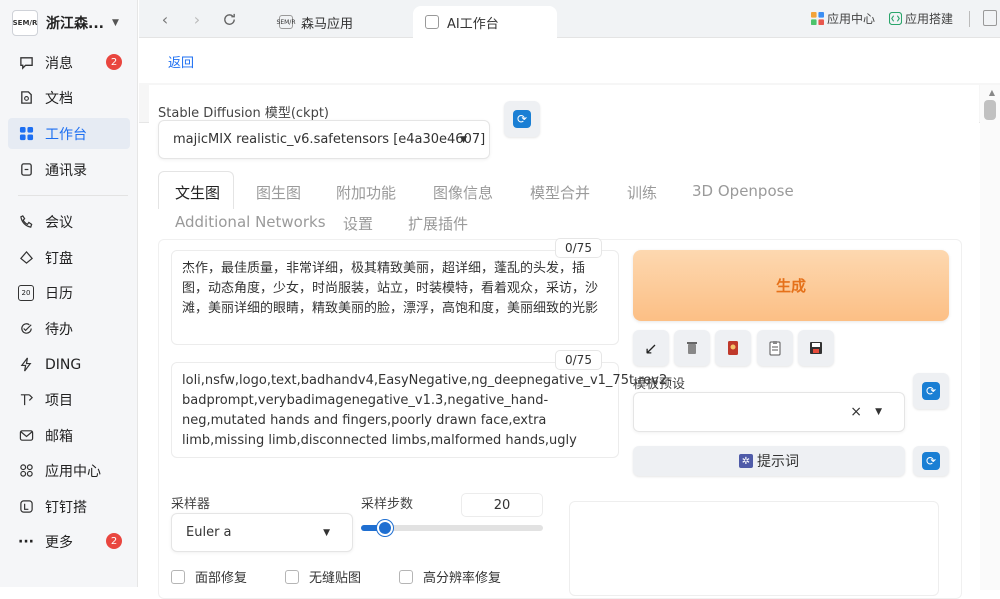  I want to click on calendar-icon: 20, so click(26, 293).